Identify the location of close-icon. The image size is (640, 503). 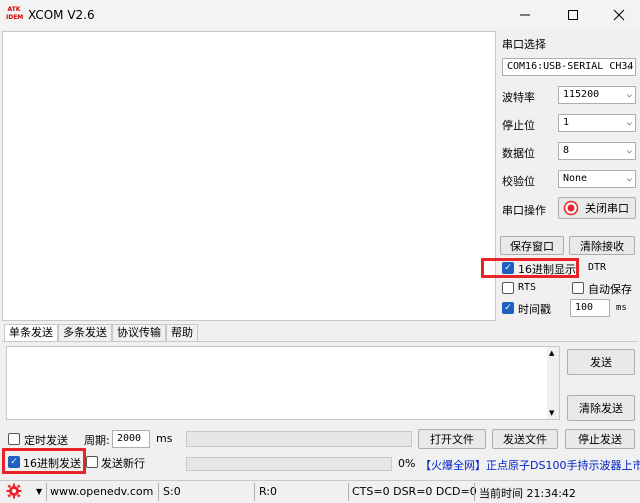
(619, 15).